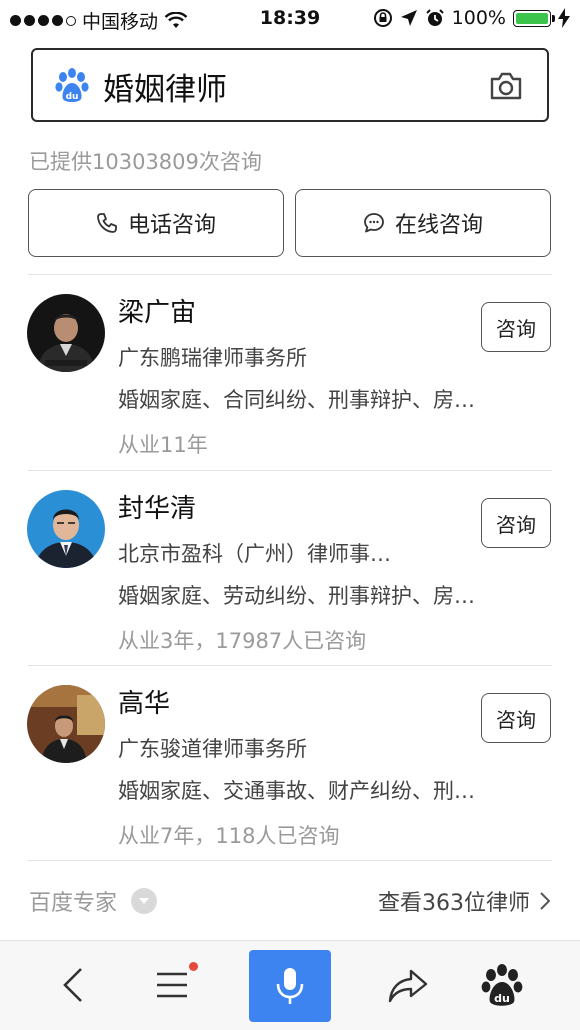  I want to click on phone-consult-button: 电话咨询, so click(156, 223).